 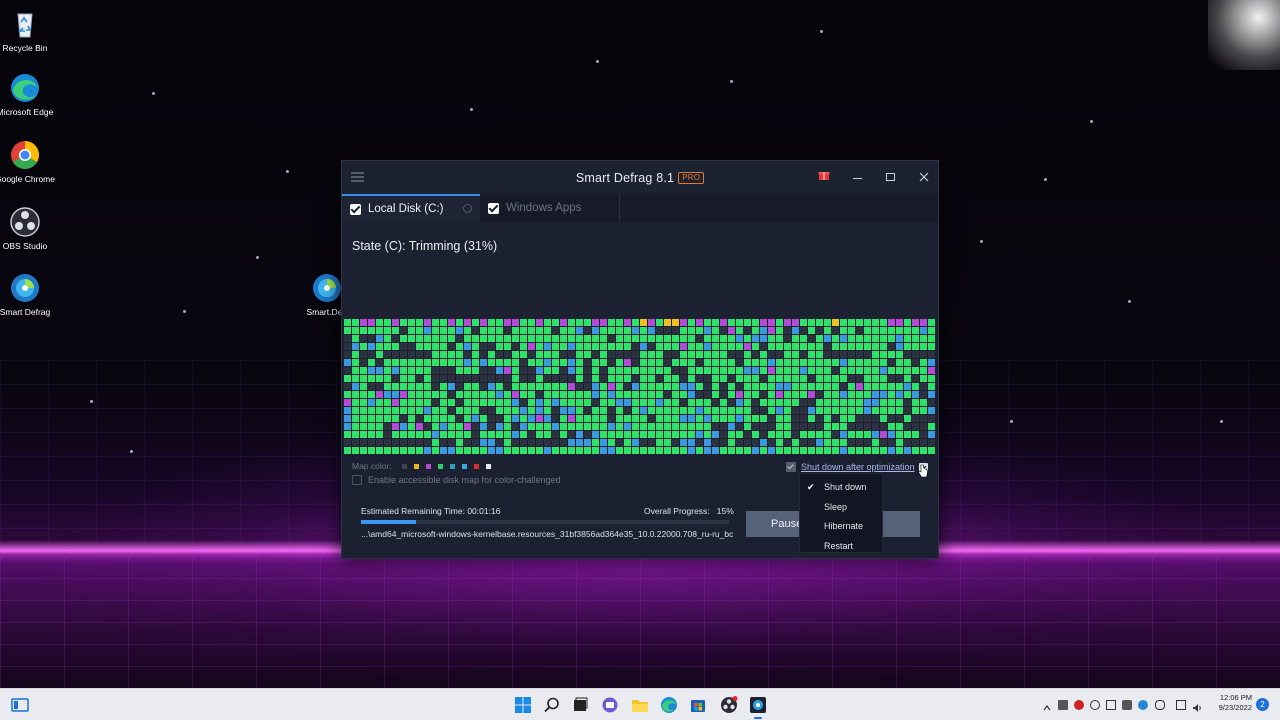 I want to click on microphone-icon, so click(x=1160, y=705).